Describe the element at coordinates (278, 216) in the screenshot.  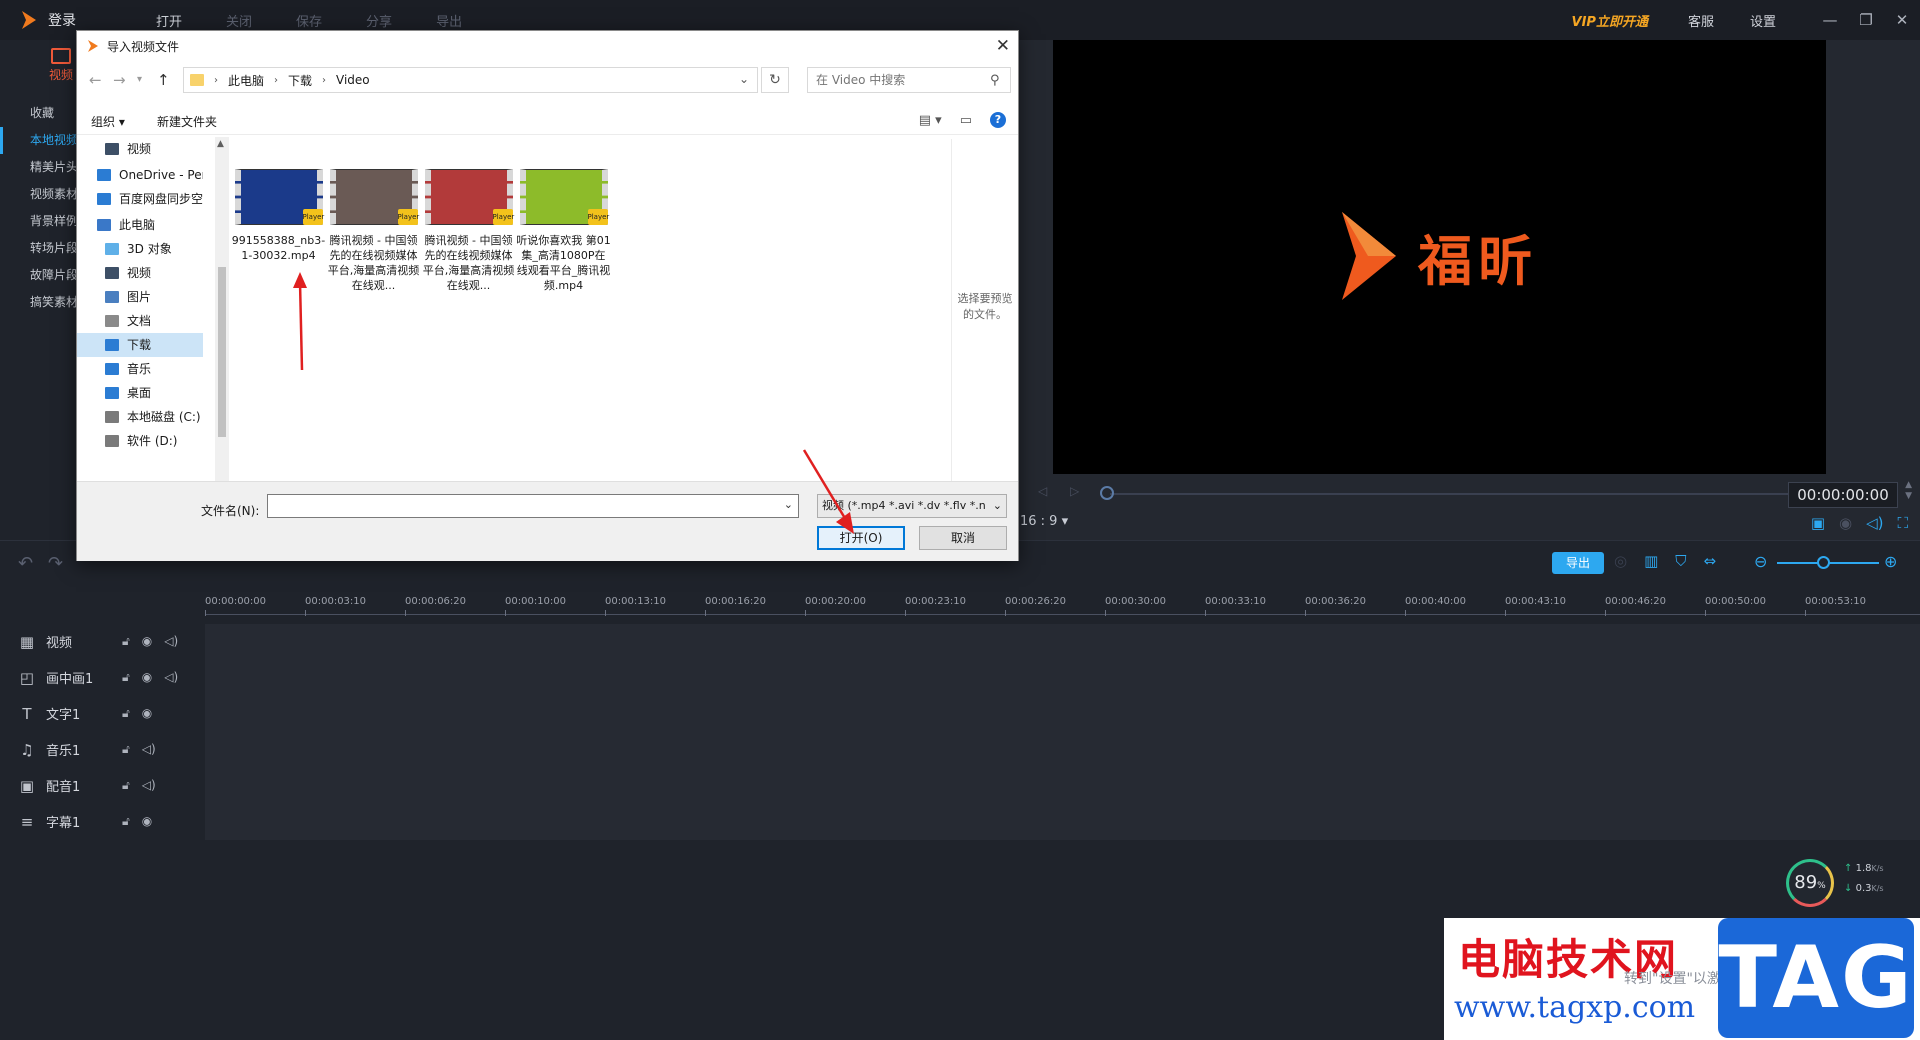
I see `file-item: Player 991558388_nb3-1-30032.mp4` at that location.